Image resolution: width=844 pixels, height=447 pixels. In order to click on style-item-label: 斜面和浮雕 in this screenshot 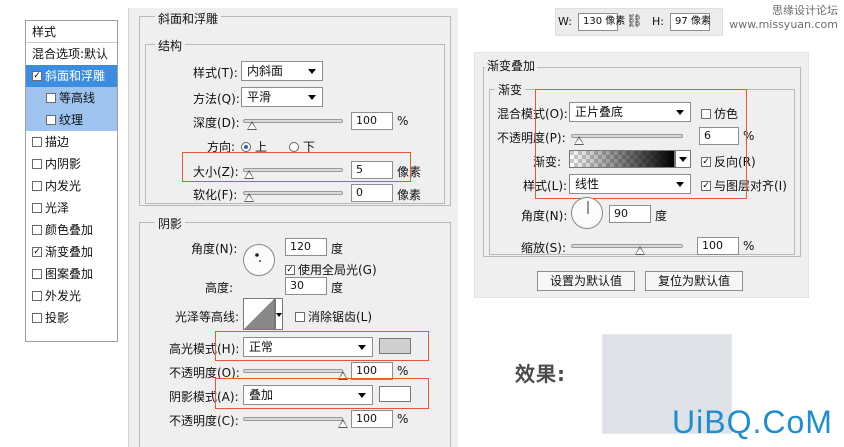, I will do `click(75, 76)`.